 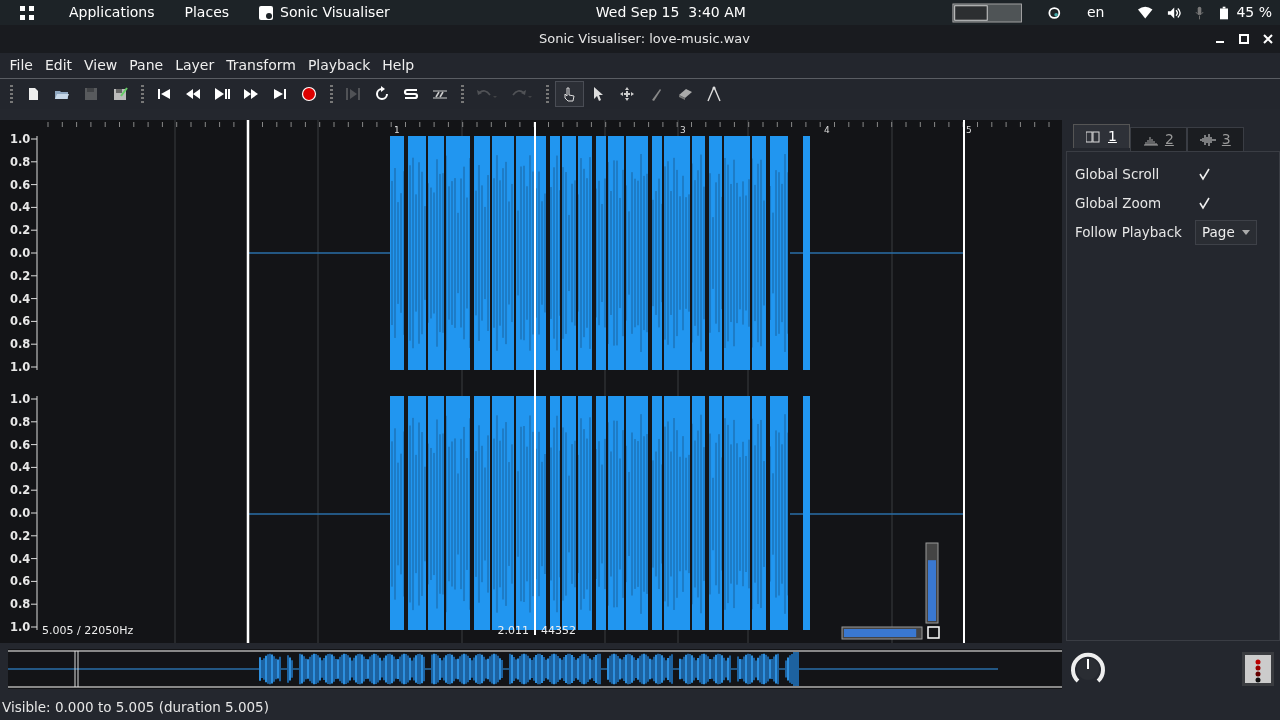 I want to click on ruler-label: 4, so click(x=827, y=130).